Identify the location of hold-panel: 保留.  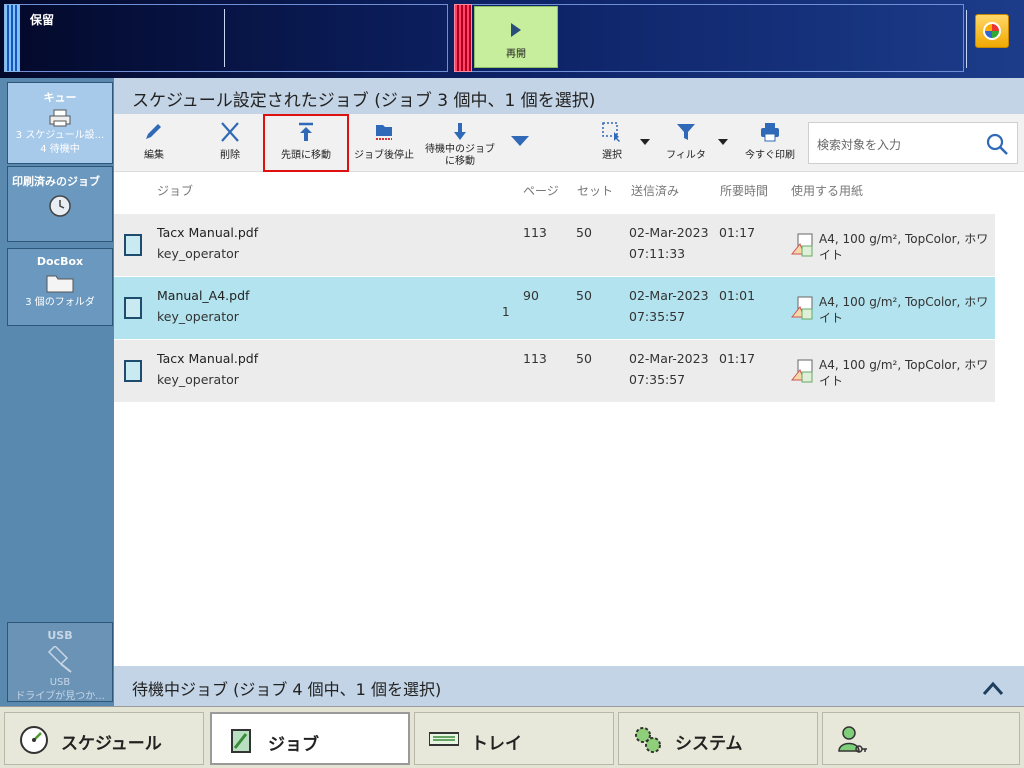
(234, 38).